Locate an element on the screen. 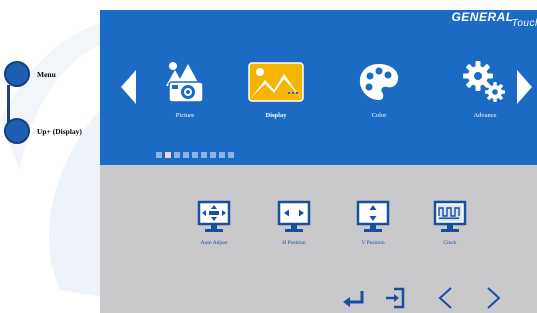 Image resolution: width=537 pixels, height=313 pixels. gears-icon is located at coordinates (485, 82).